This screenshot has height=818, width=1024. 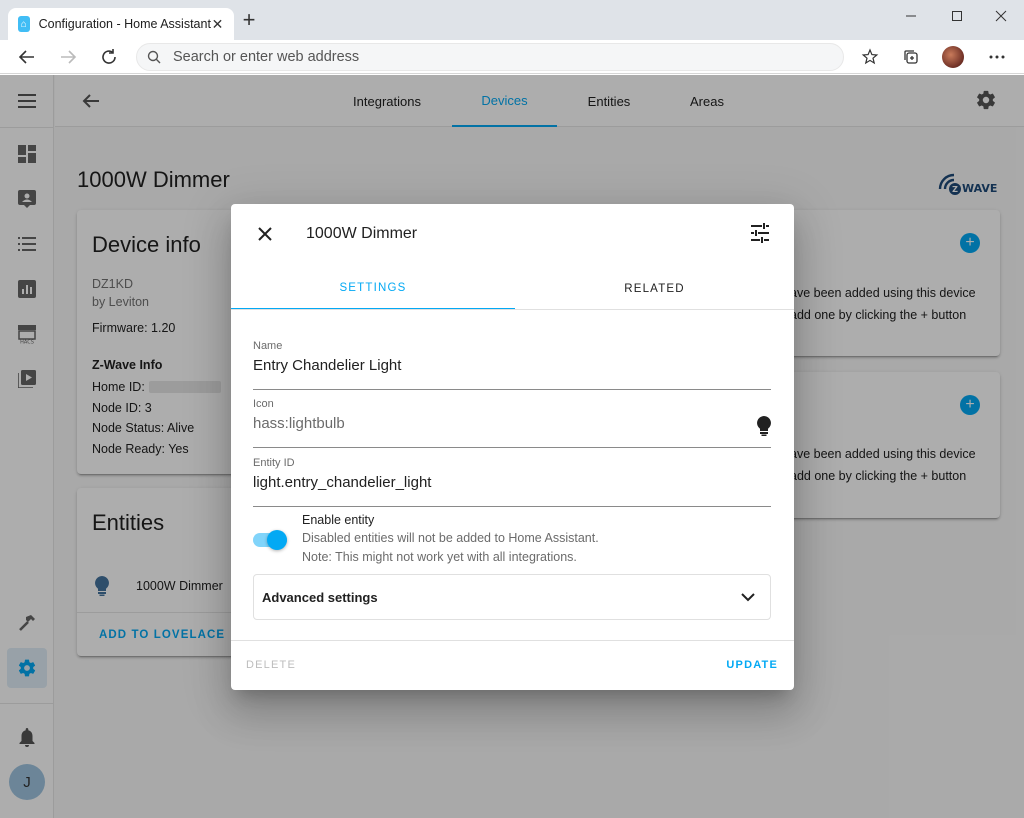 I want to click on tab-related: RELATED, so click(x=654, y=289).